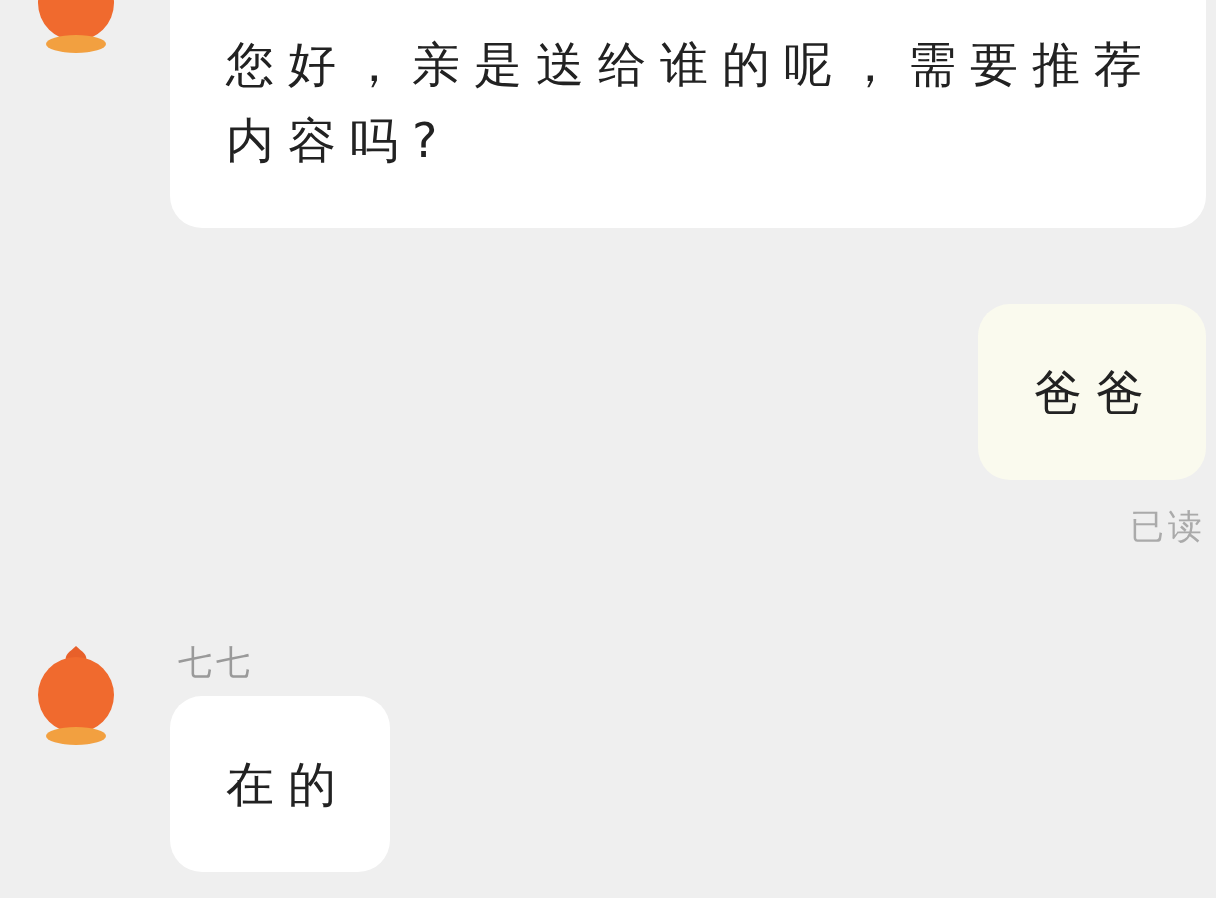 The image size is (1216, 898). Describe the element at coordinates (1168, 526) in the screenshot. I see `read-status: 已读` at that location.